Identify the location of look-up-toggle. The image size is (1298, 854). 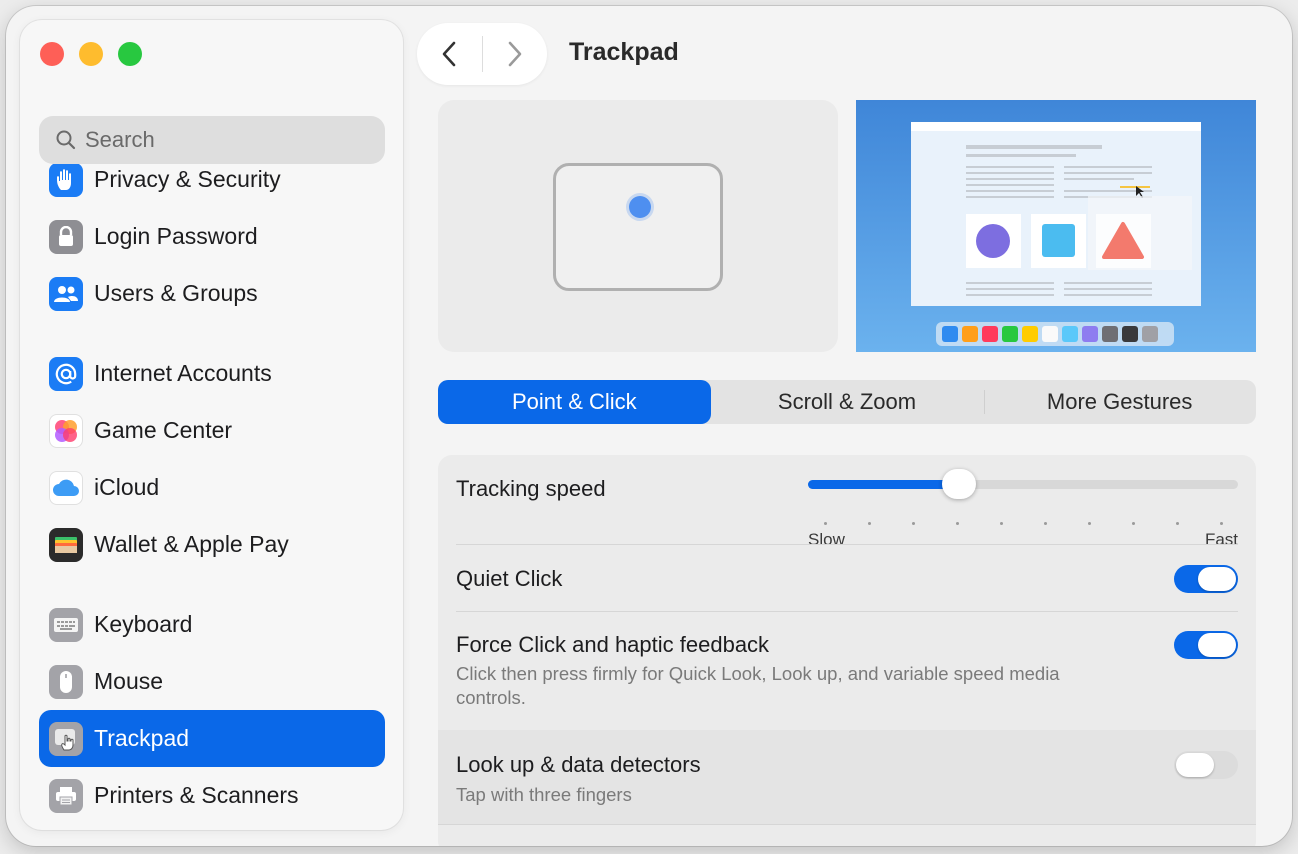
(1206, 765).